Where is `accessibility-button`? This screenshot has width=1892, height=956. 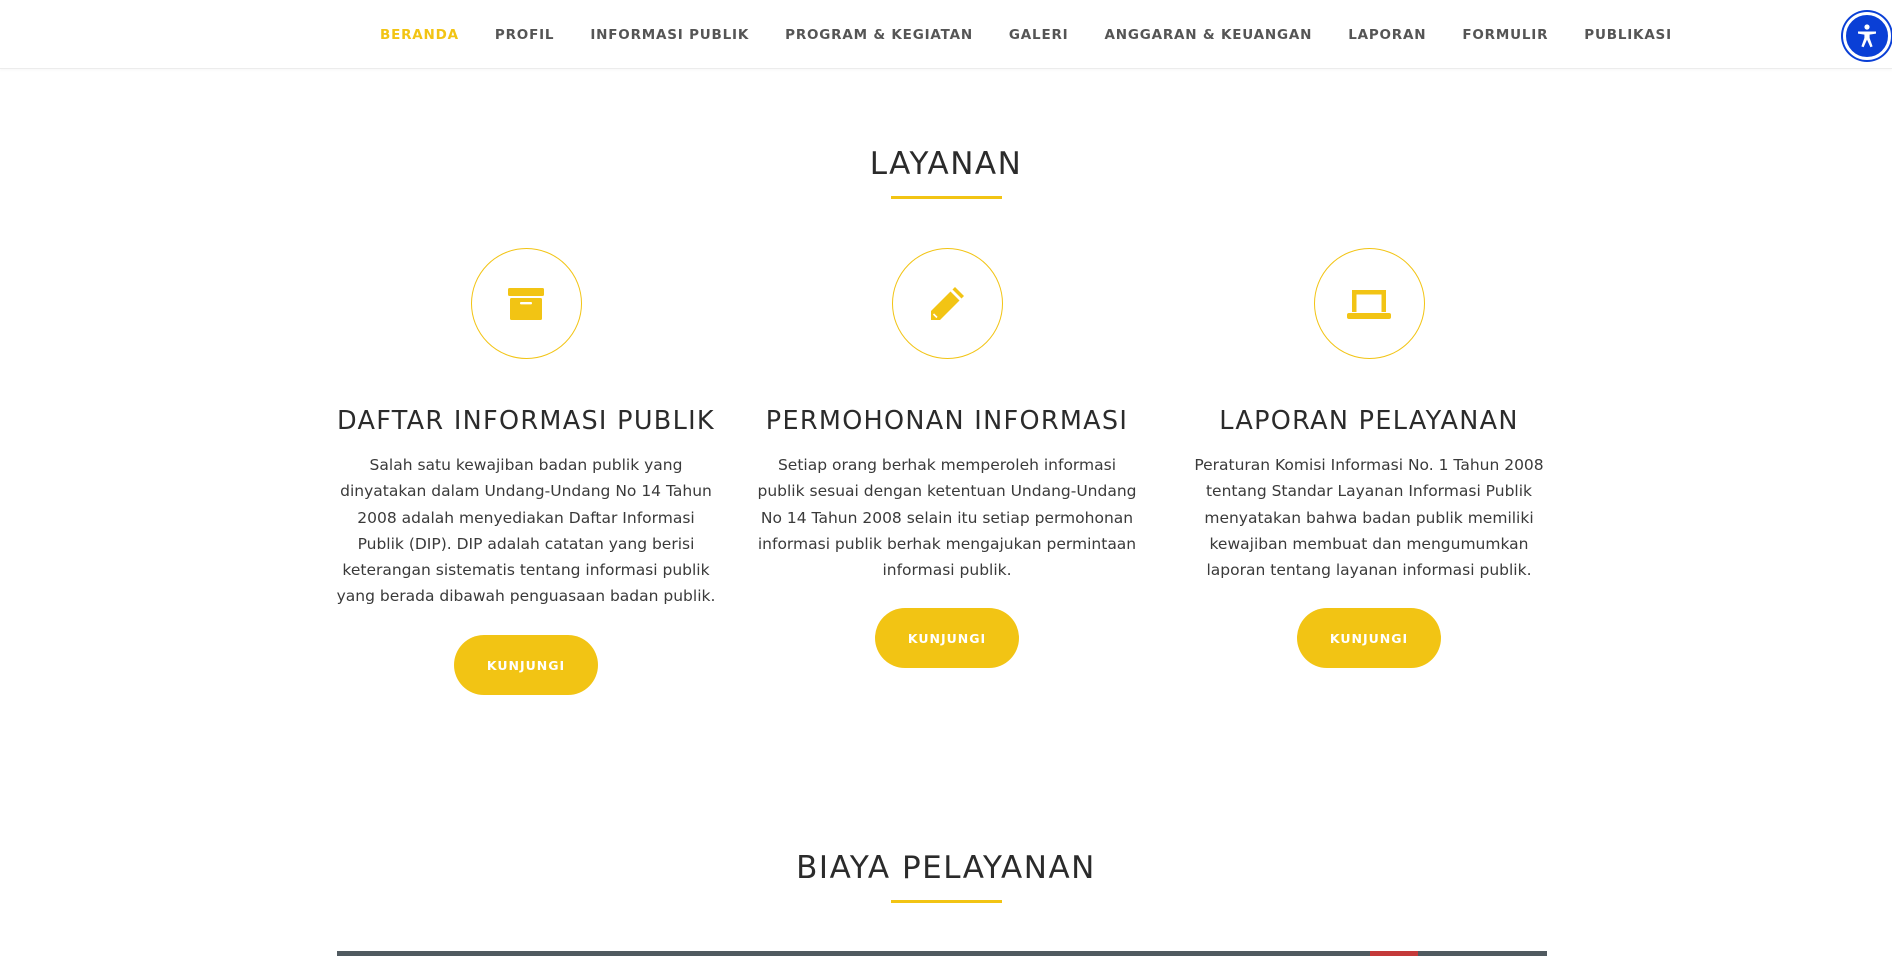 accessibility-button is located at coordinates (1867, 36).